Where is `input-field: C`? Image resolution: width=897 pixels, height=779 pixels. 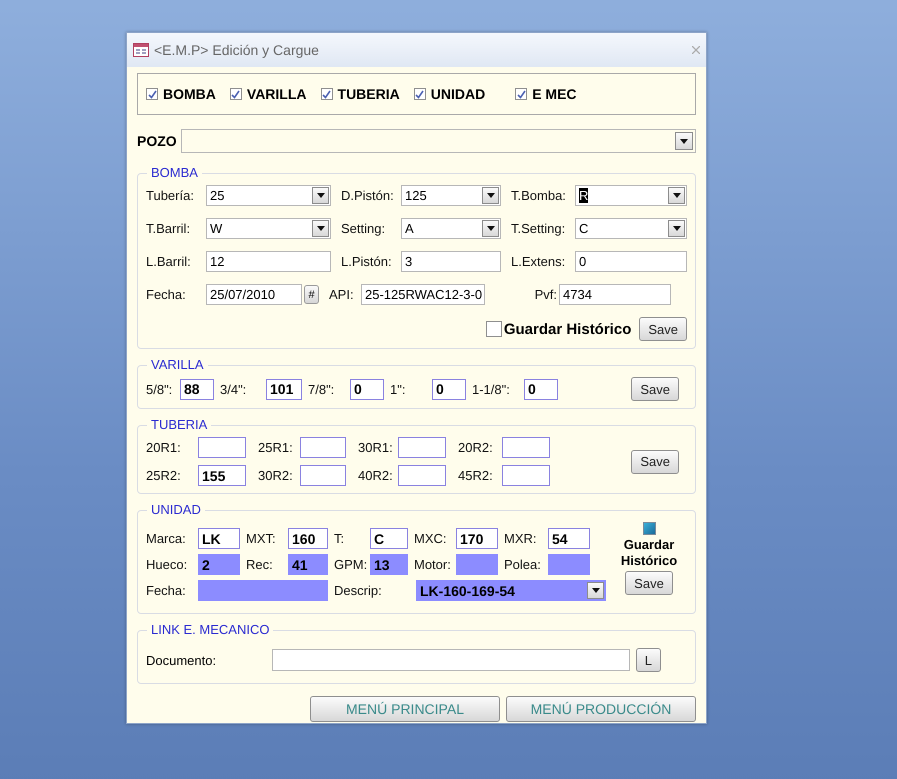
input-field: C is located at coordinates (389, 538).